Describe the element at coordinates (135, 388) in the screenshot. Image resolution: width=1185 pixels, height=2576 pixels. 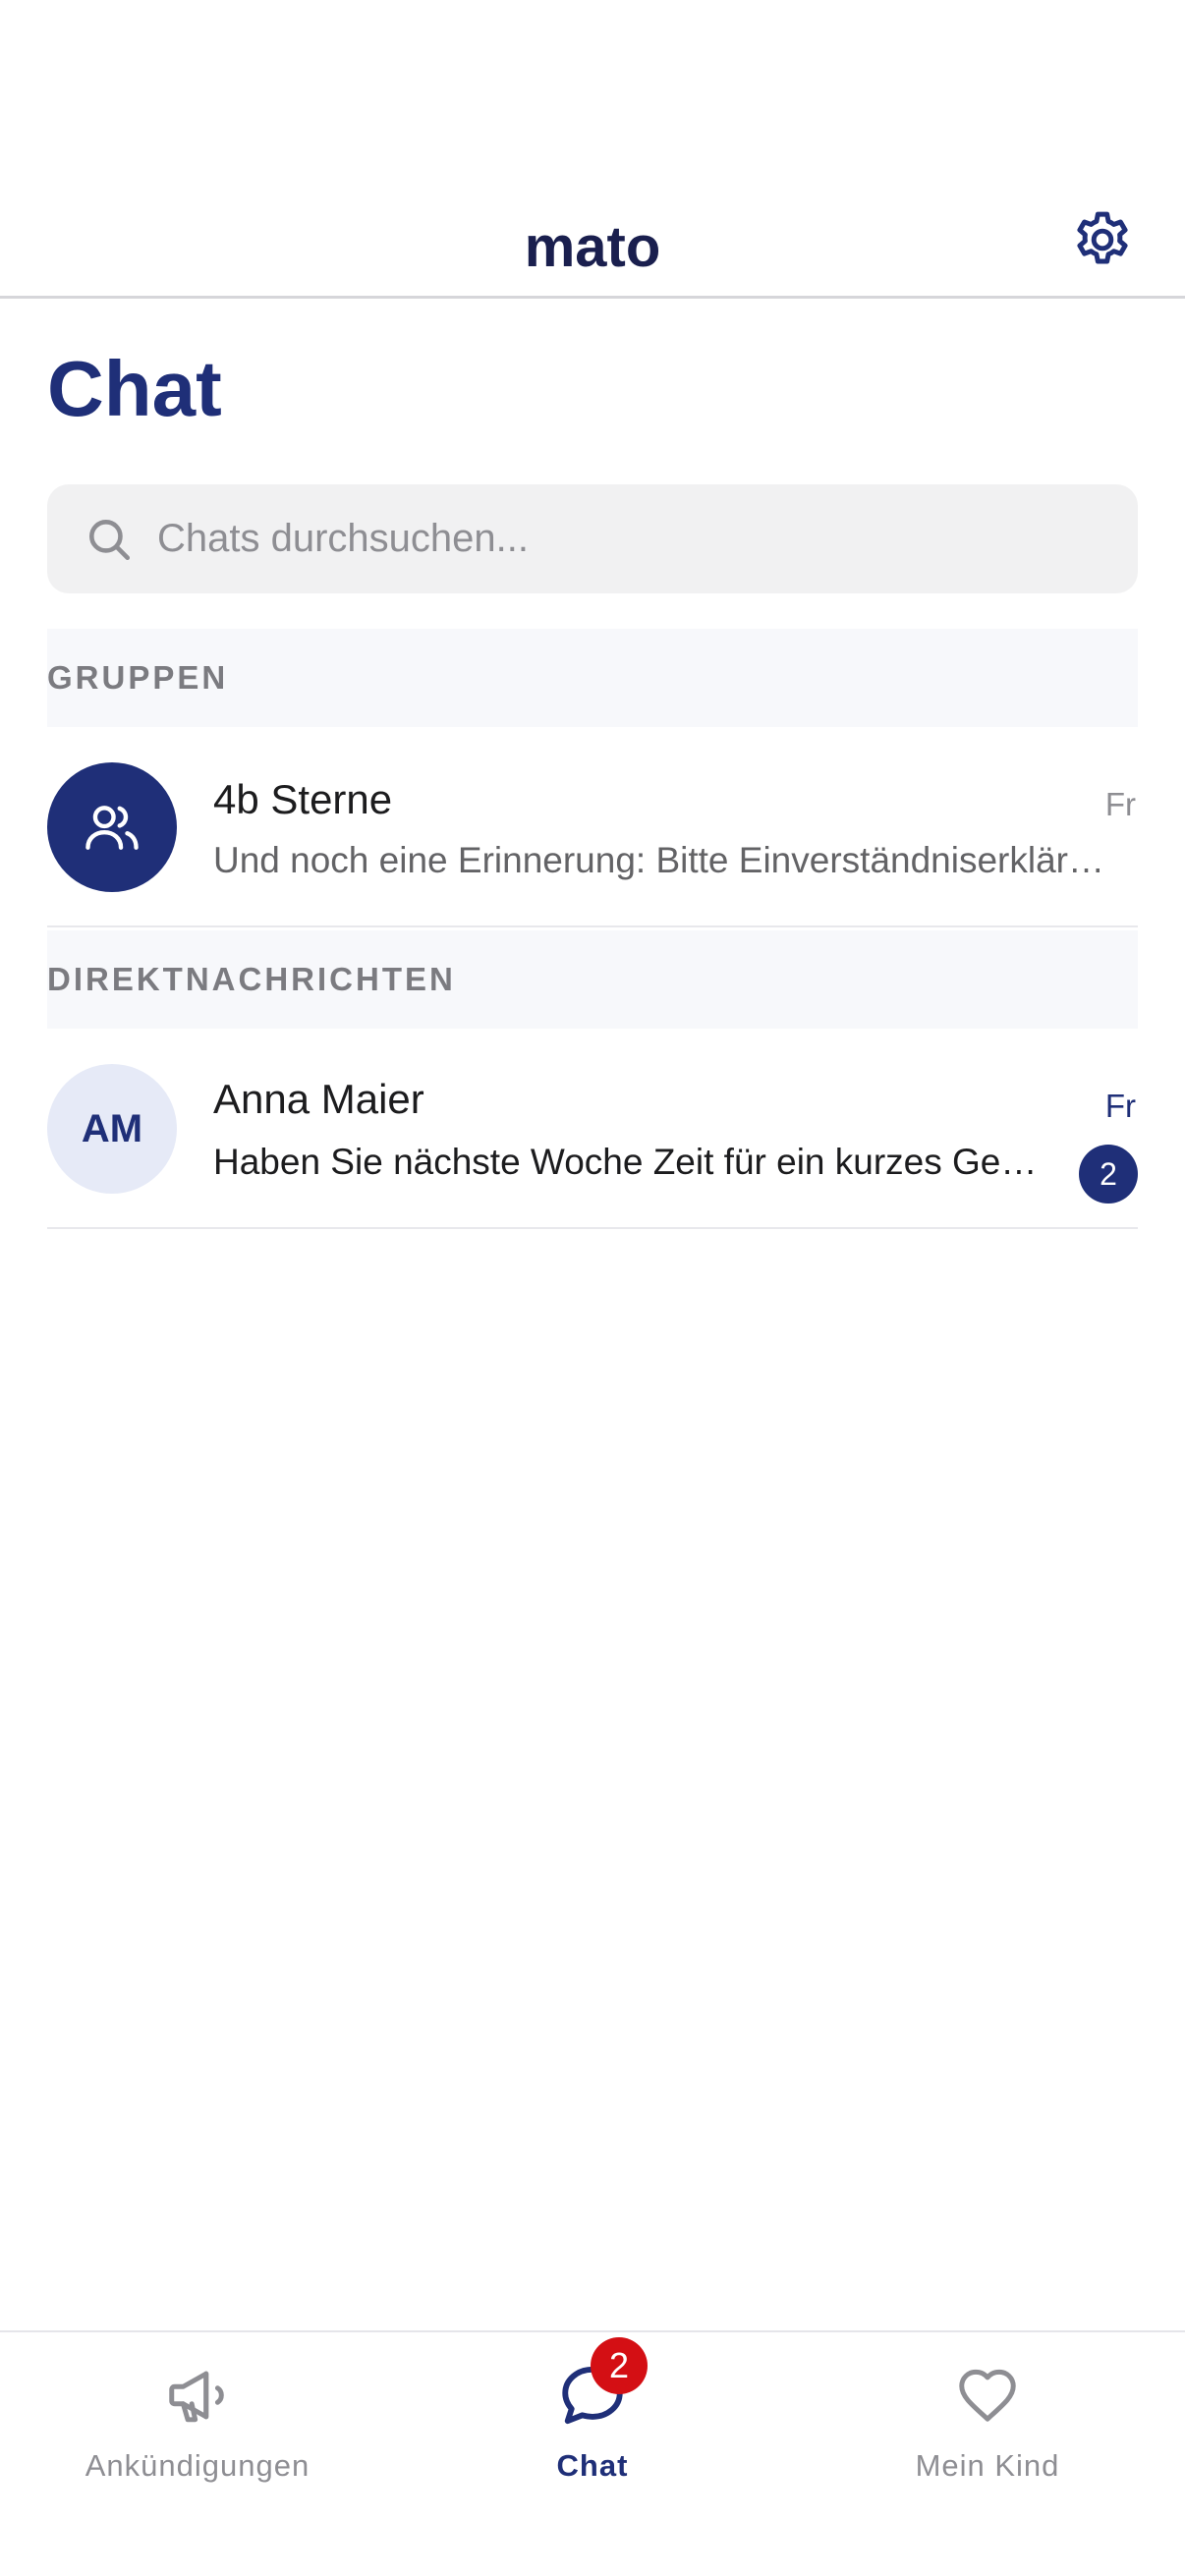
I see `page-title: Chat` at that location.